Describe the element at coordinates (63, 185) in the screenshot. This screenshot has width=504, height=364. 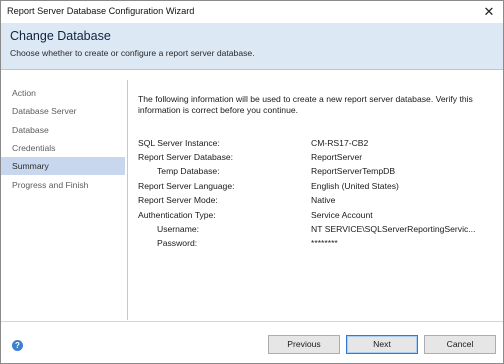
I see `step-progress-and-finish: Progress and Finish` at that location.